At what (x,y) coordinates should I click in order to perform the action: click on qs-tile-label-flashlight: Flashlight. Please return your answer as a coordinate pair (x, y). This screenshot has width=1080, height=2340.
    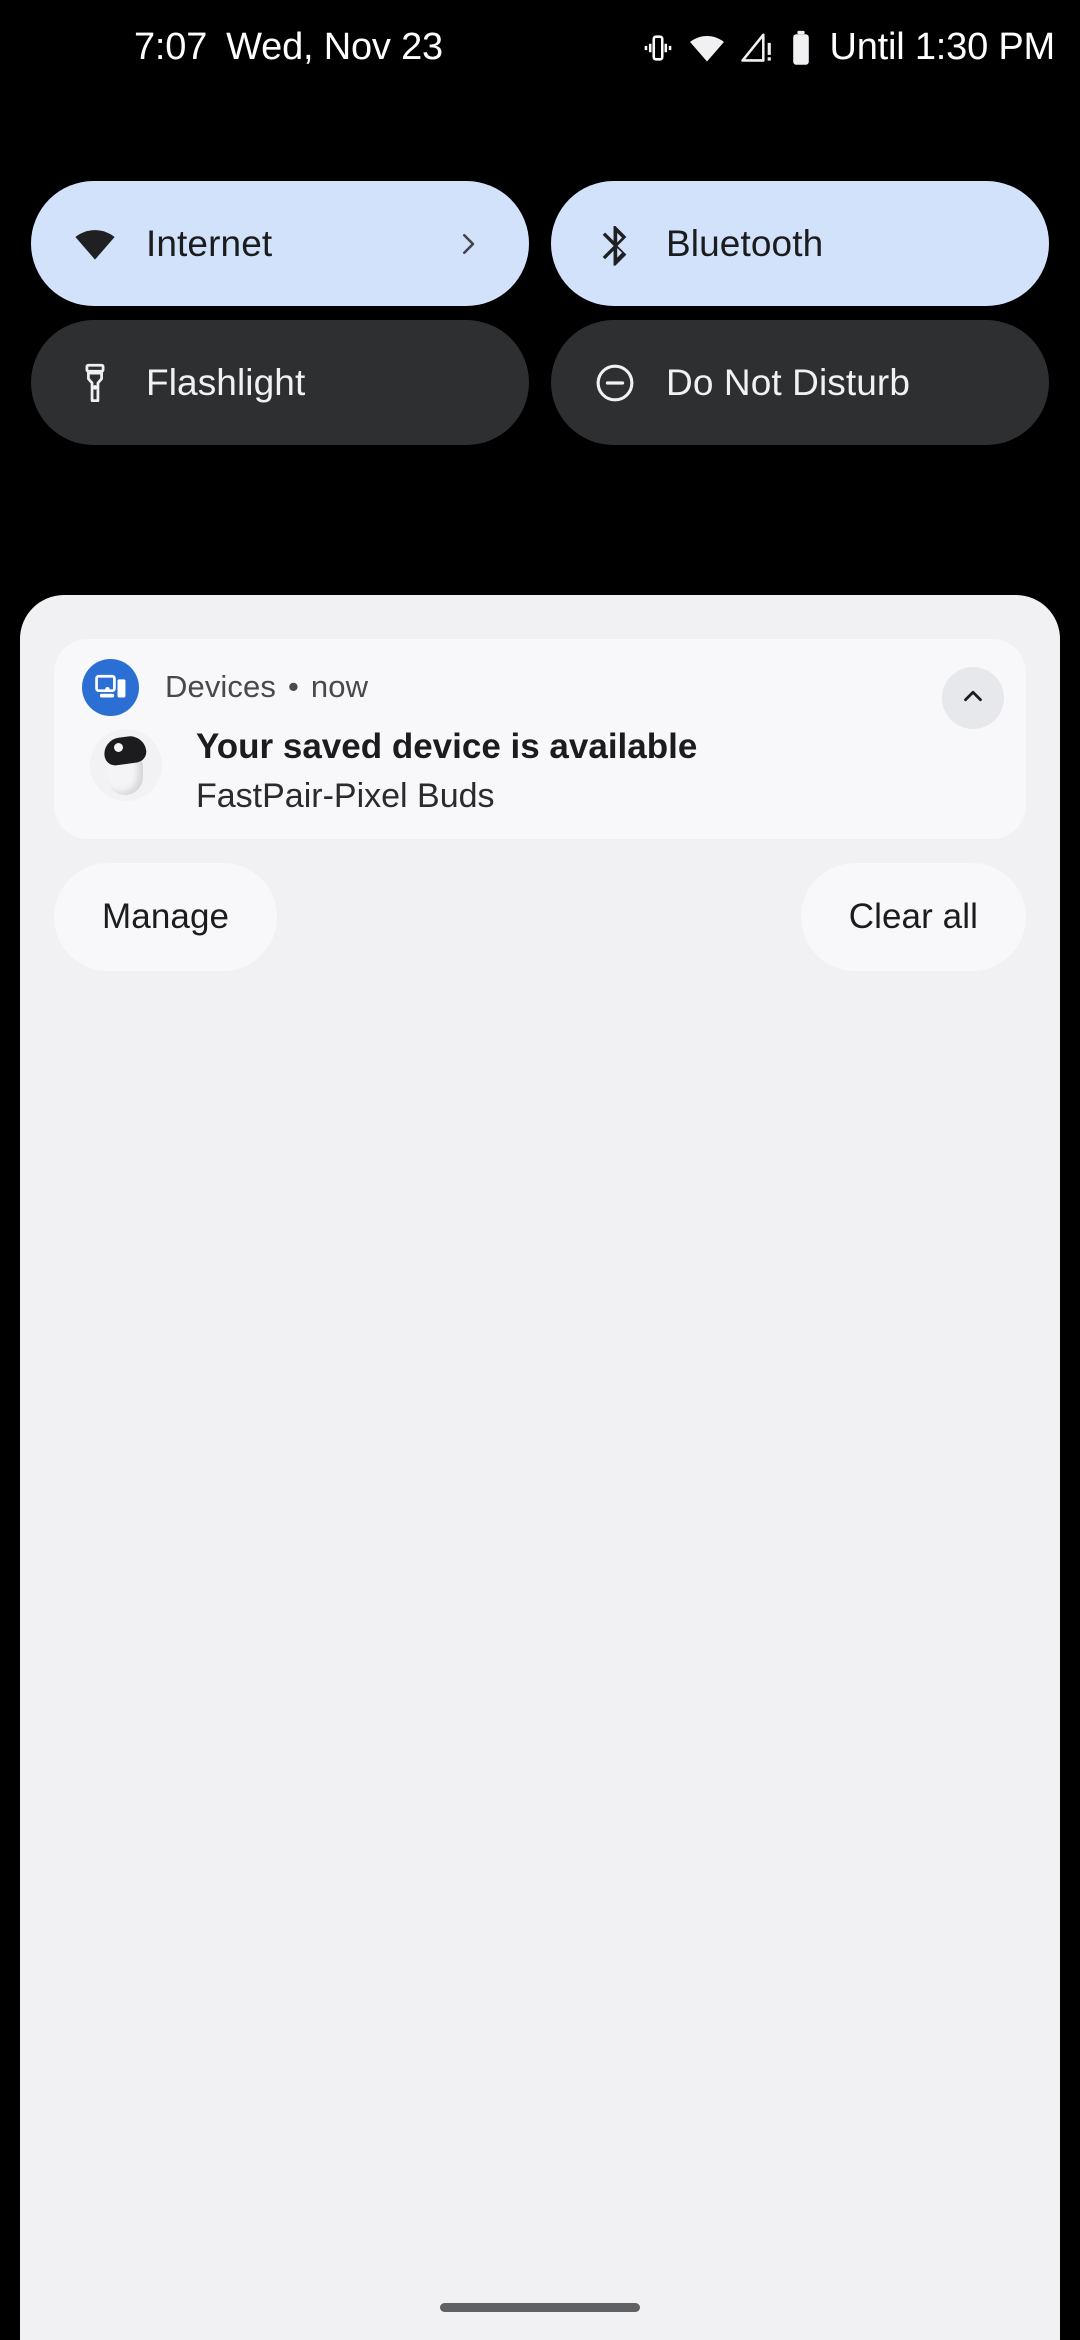
    Looking at the image, I should click on (226, 382).